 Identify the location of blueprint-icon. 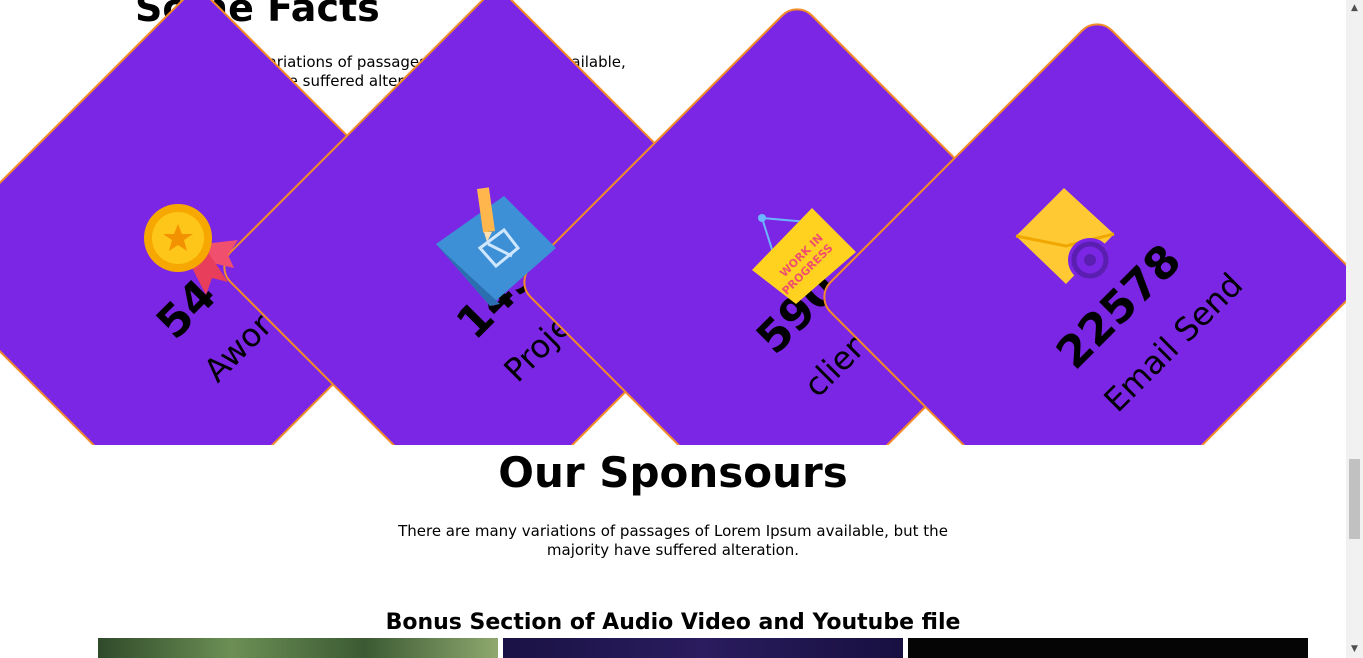
(496, 246).